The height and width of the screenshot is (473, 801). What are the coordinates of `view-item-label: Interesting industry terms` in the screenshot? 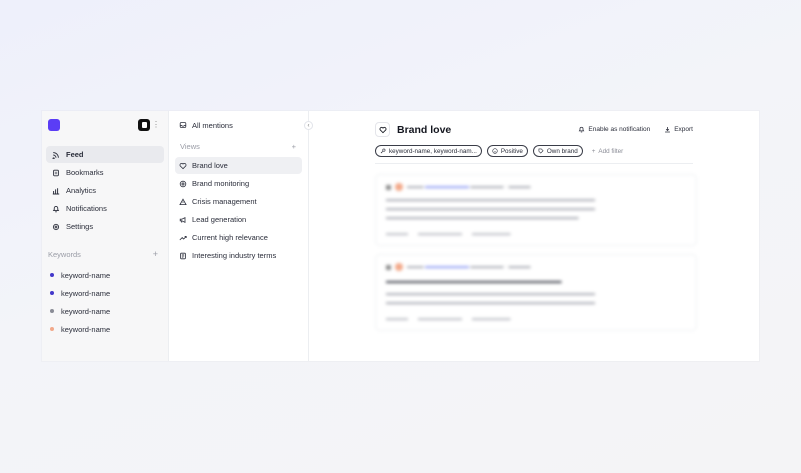 It's located at (234, 255).